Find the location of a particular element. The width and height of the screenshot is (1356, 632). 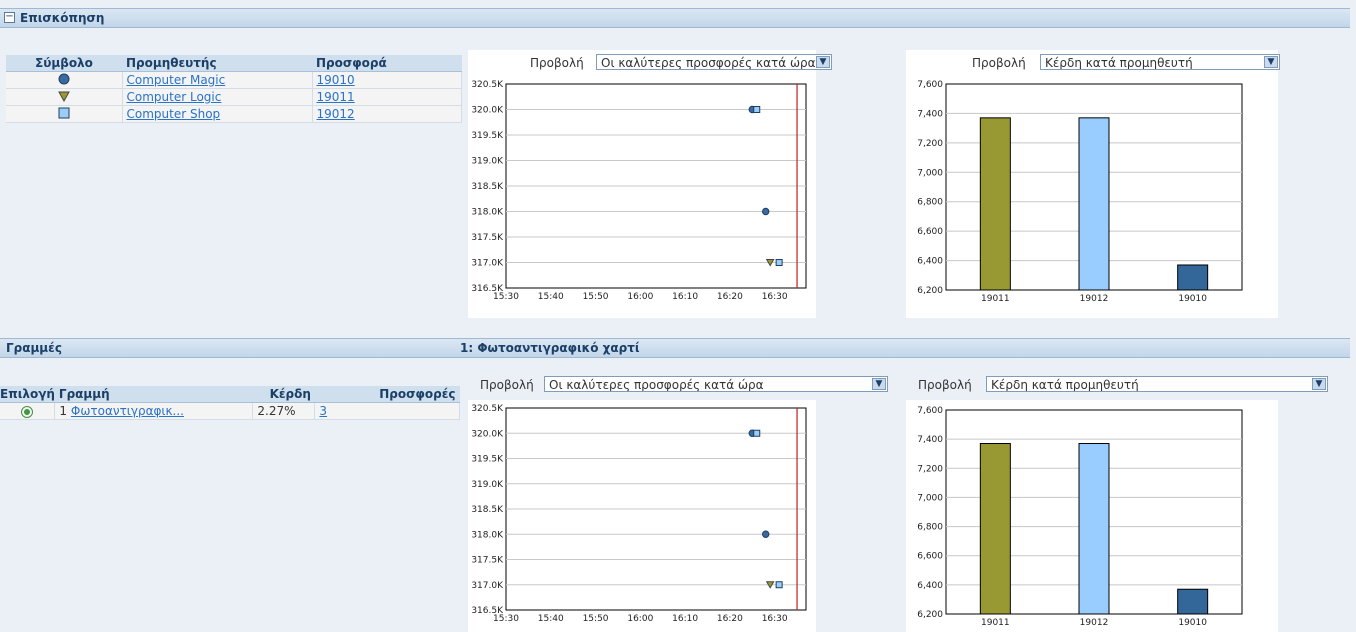

col-profit: Κέρδη is located at coordinates (283, 394).